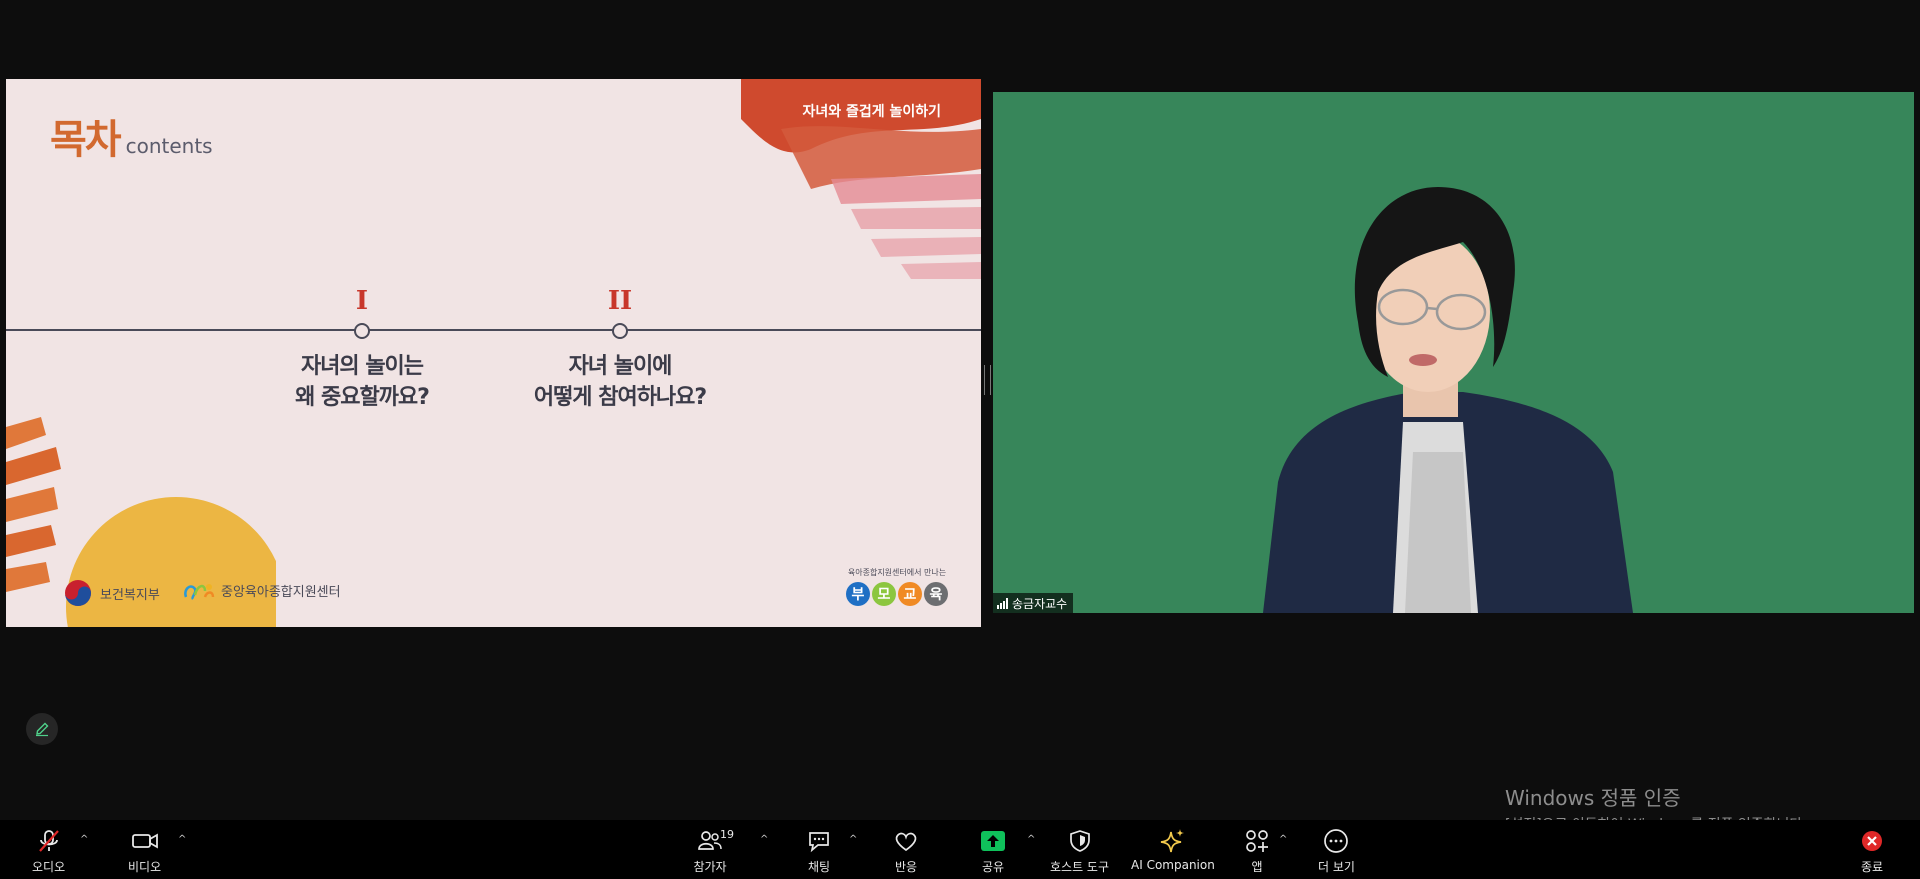 This screenshot has height=879, width=1920. Describe the element at coordinates (1079, 841) in the screenshot. I see `shield-icon` at that location.